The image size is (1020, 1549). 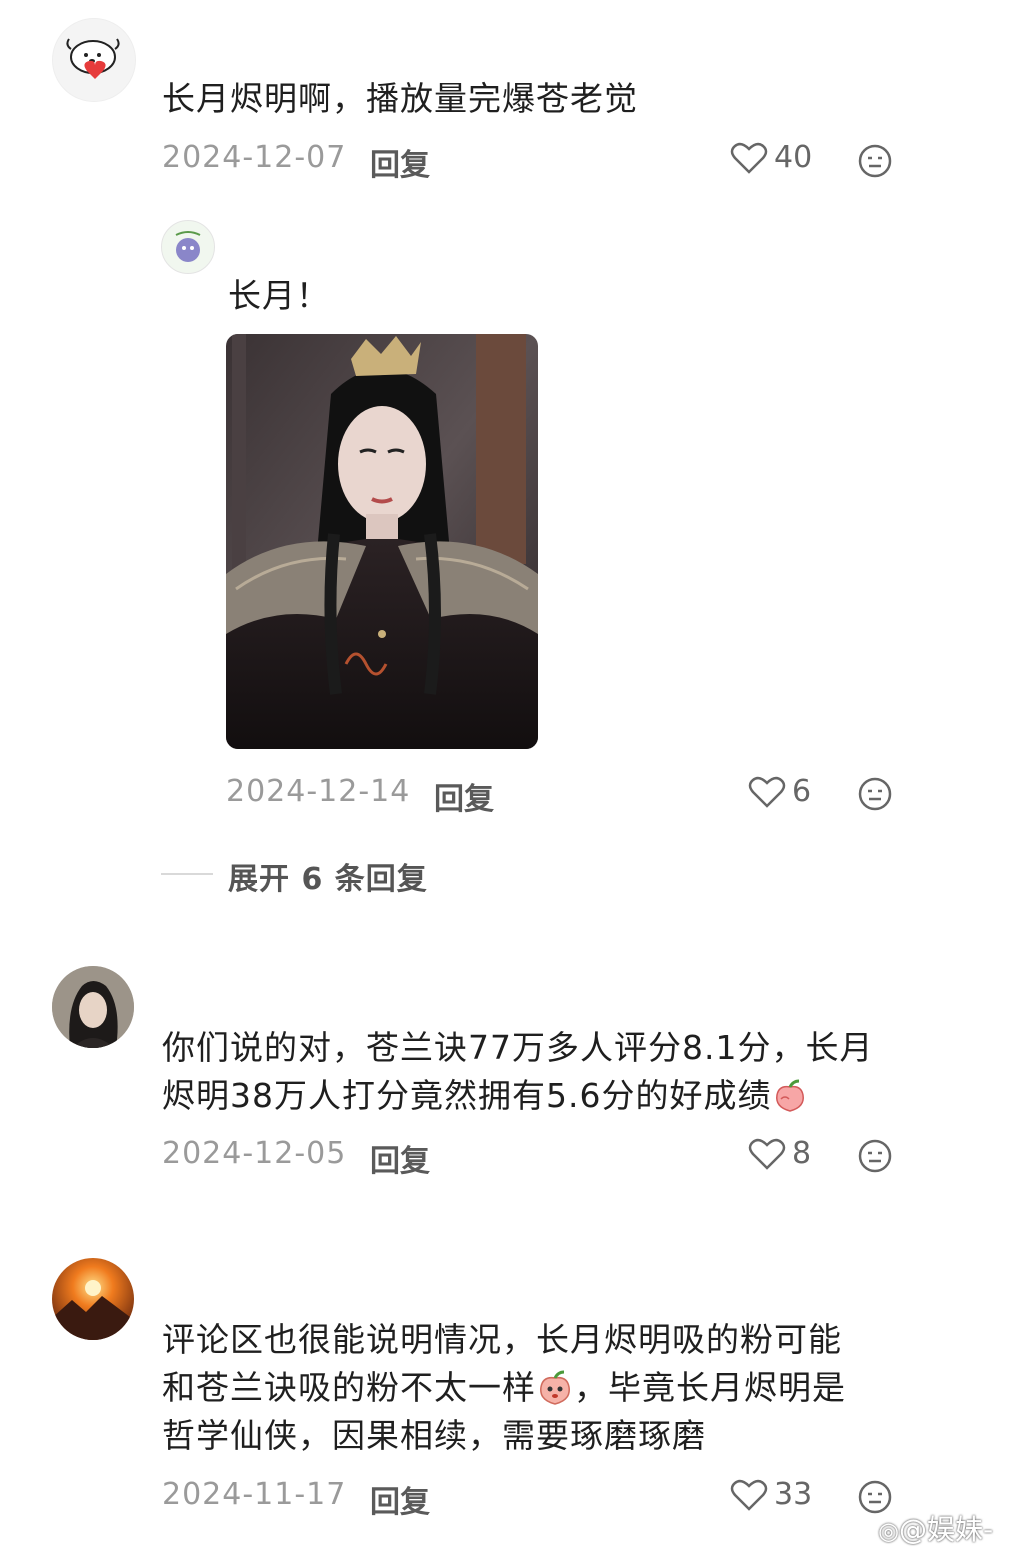 I want to click on comment-date: 2024-12-07, so click(x=254, y=157).